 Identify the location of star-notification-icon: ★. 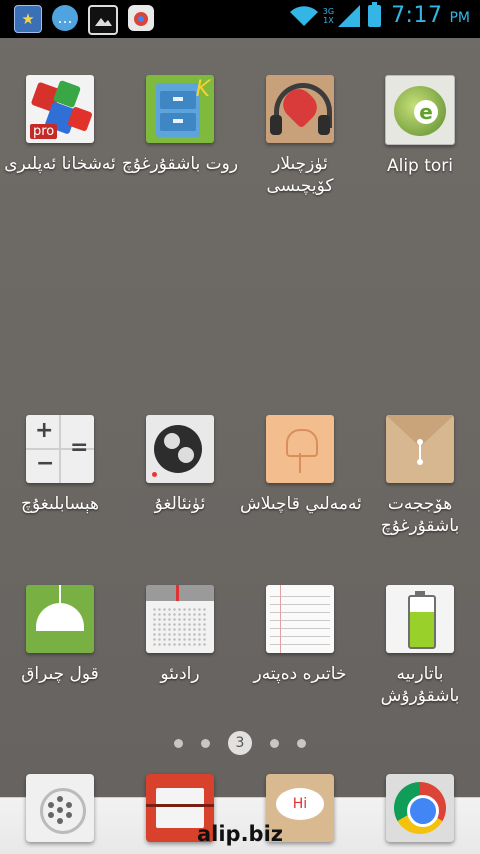
(28, 19).